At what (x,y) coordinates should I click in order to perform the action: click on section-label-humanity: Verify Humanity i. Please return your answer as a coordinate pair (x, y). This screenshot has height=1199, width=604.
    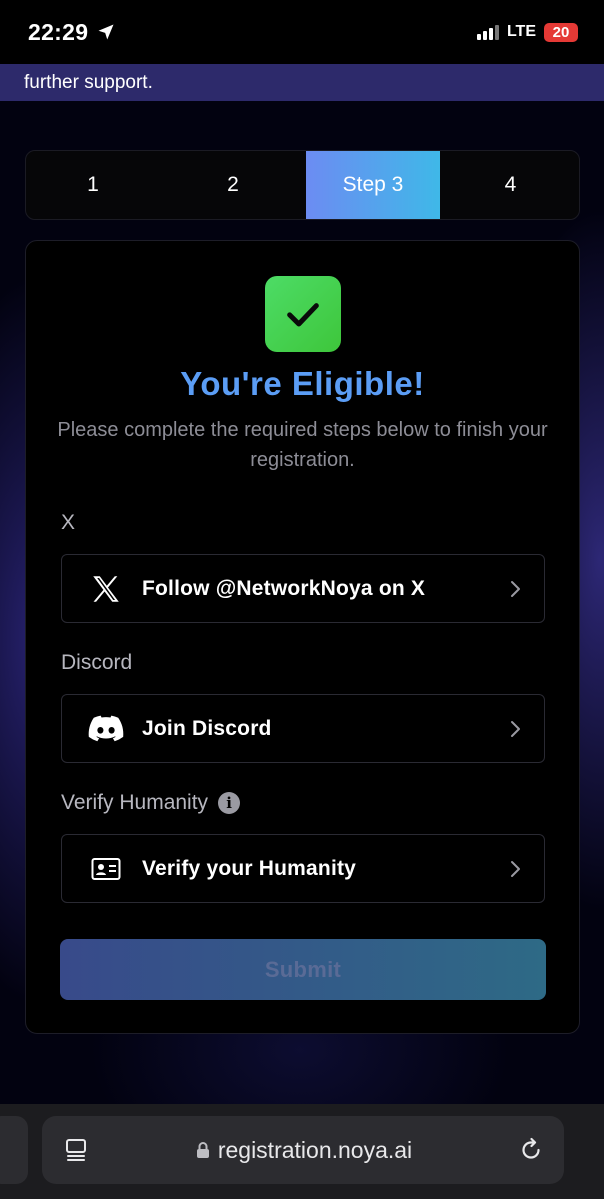
    Looking at the image, I should click on (151, 803).